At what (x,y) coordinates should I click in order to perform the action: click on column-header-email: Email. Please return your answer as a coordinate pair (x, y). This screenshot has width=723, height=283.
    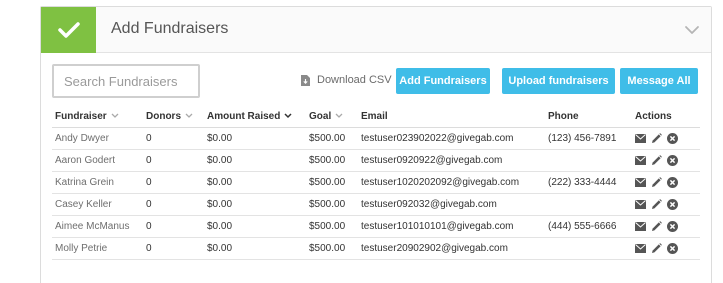
    Looking at the image, I should click on (451, 117).